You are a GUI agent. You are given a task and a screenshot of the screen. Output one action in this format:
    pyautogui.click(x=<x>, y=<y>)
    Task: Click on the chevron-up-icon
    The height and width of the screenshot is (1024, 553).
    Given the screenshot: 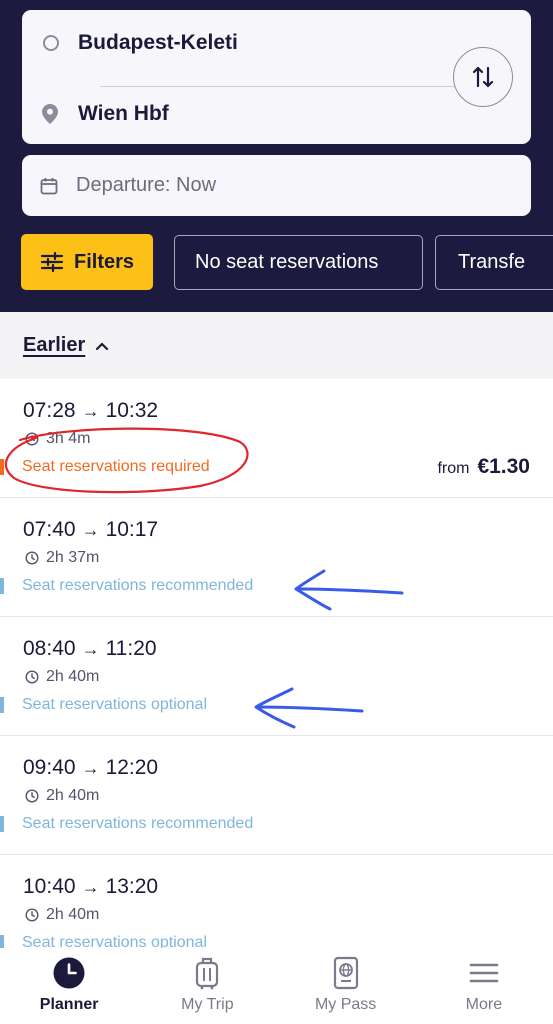 What is the action you would take?
    pyautogui.click(x=102, y=346)
    